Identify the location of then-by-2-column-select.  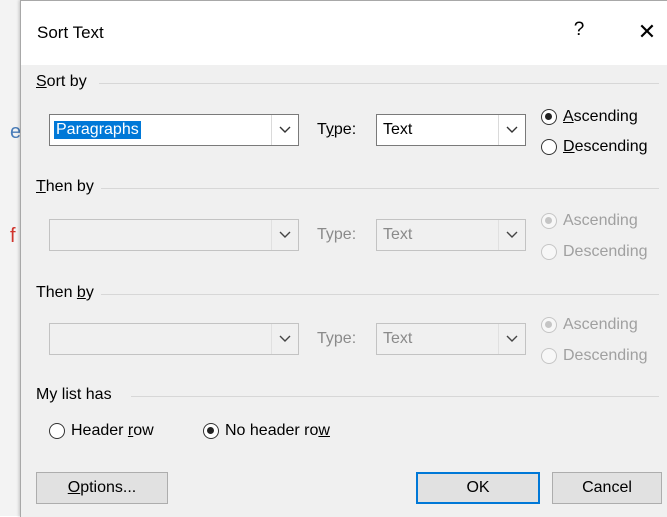
(174, 339).